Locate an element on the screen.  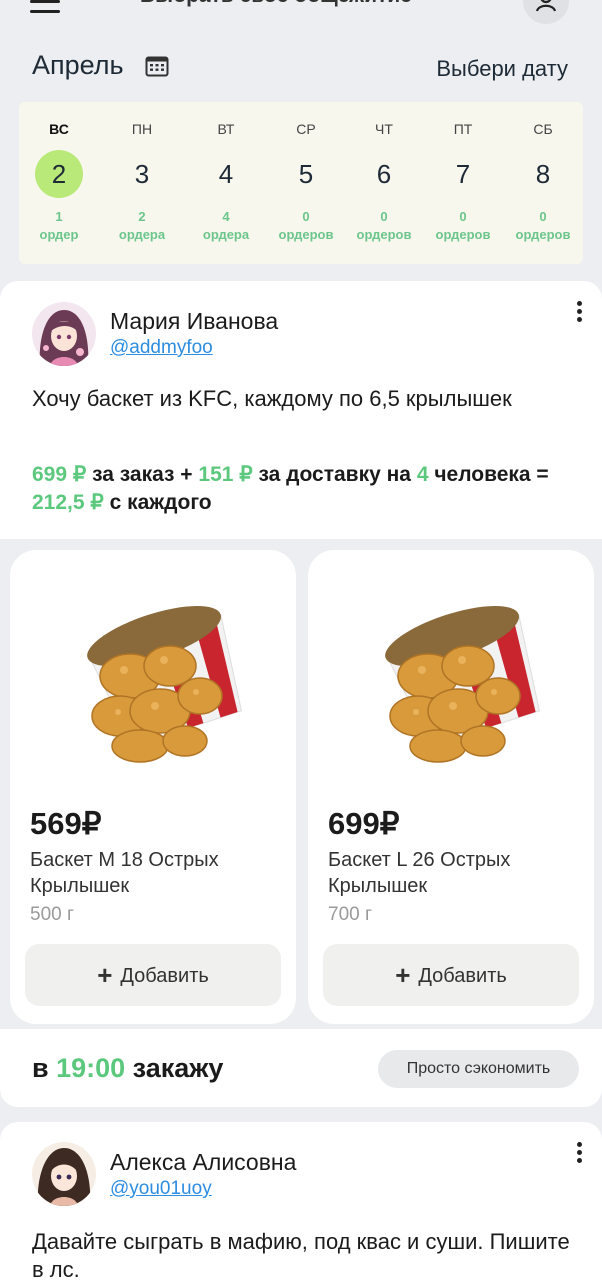
day-wednesday: СР 5 0 ордеров is located at coordinates (306, 183).